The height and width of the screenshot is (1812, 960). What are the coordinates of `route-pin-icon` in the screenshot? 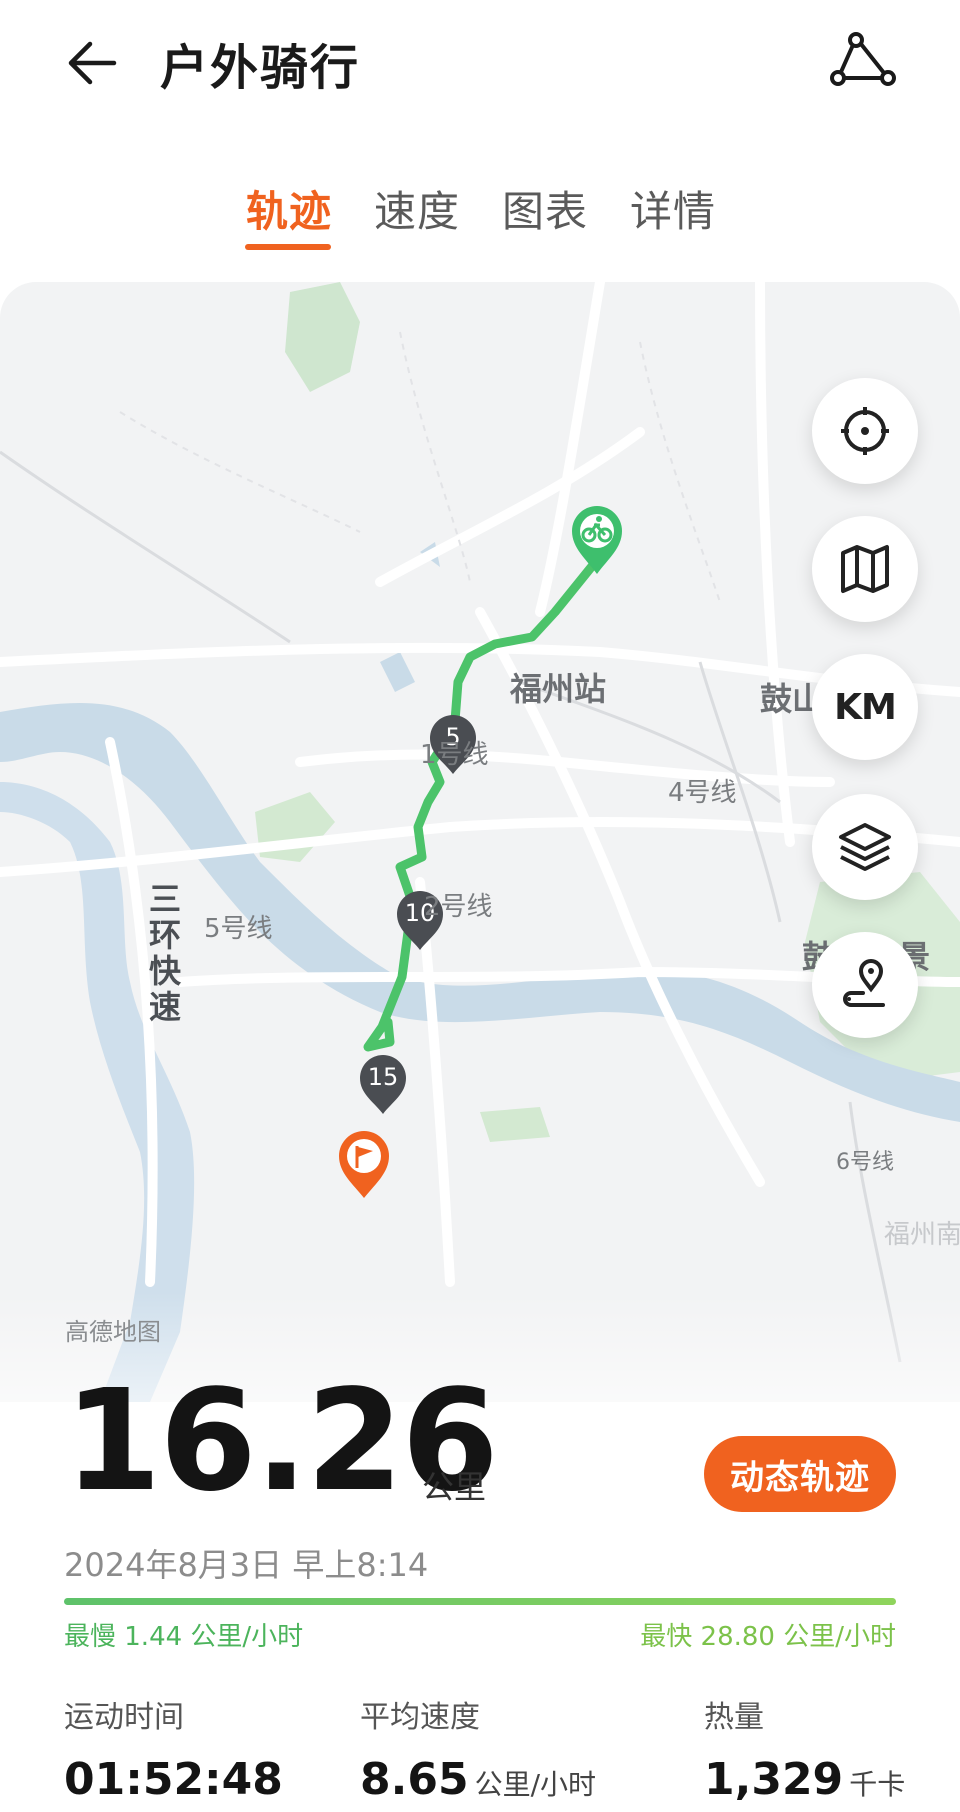 It's located at (864, 983).